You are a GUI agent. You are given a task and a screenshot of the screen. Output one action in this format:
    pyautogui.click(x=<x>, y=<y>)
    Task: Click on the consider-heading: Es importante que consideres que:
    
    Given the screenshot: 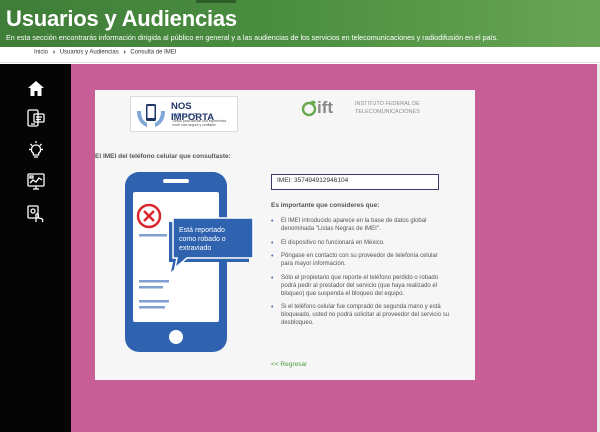 What is the action you would take?
    pyautogui.click(x=325, y=205)
    